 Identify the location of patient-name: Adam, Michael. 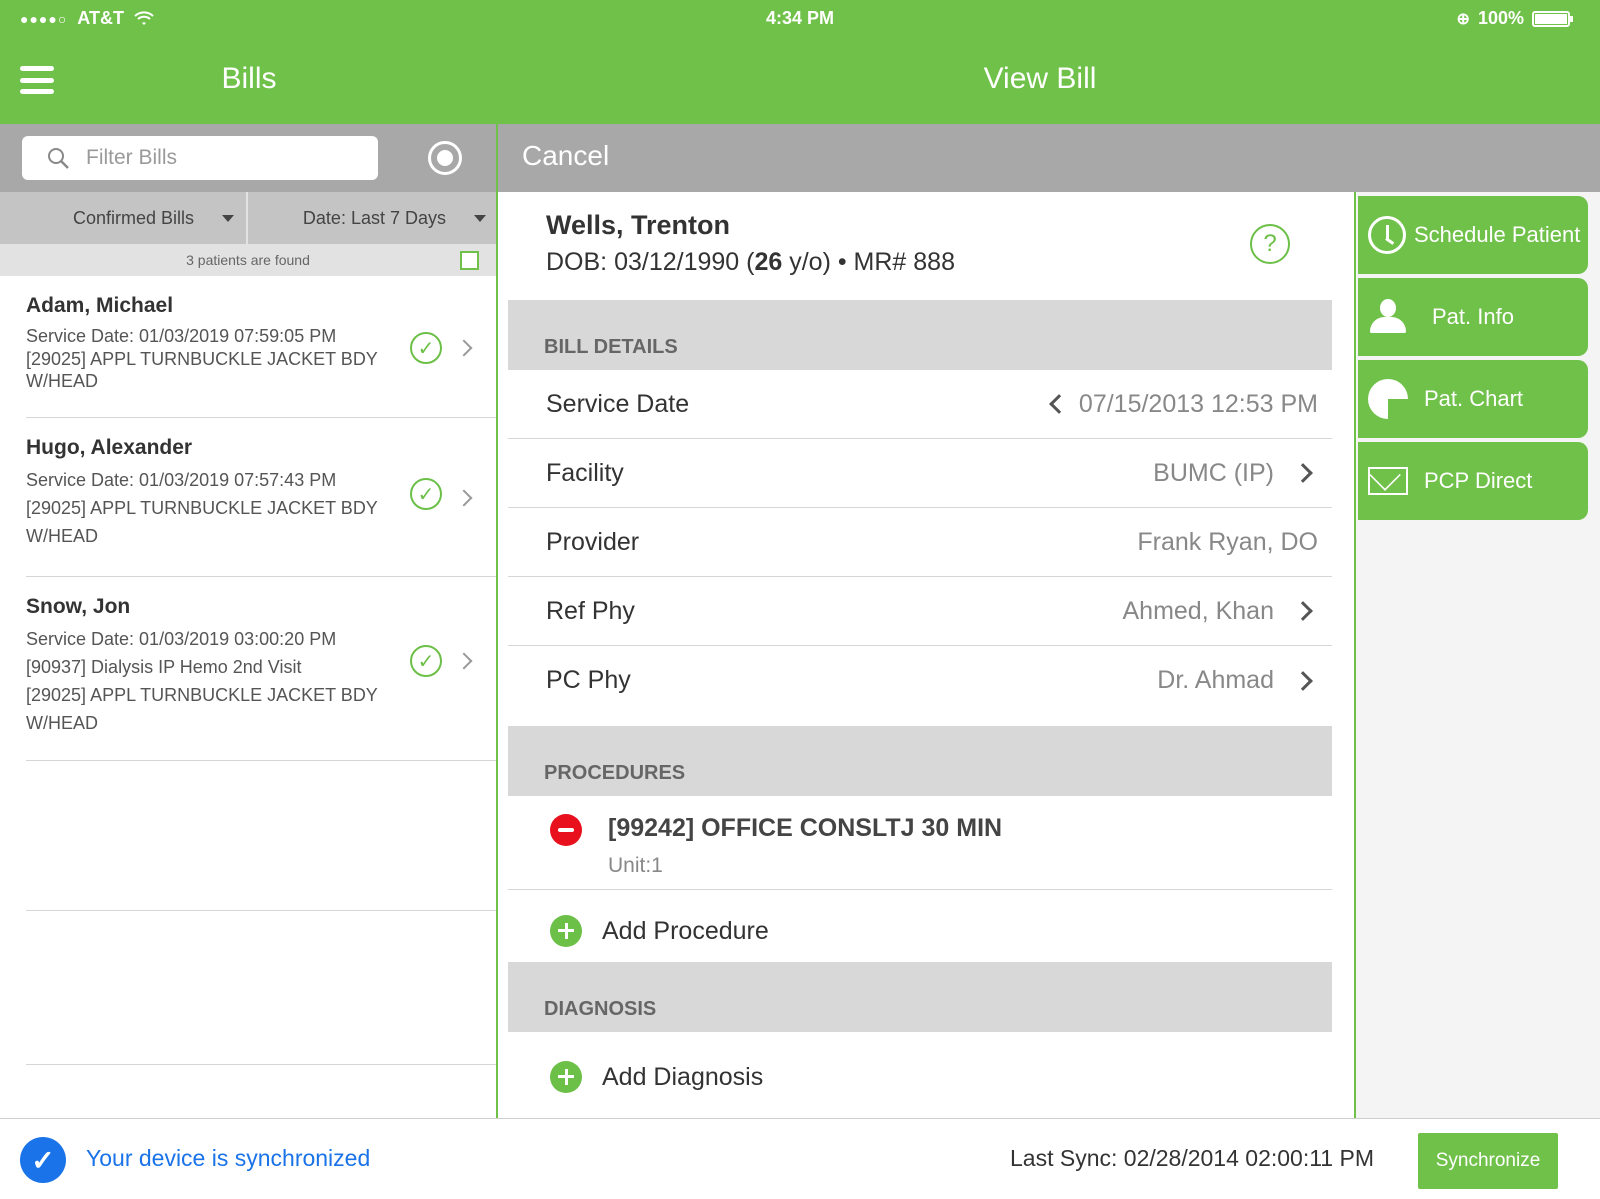
(100, 305).